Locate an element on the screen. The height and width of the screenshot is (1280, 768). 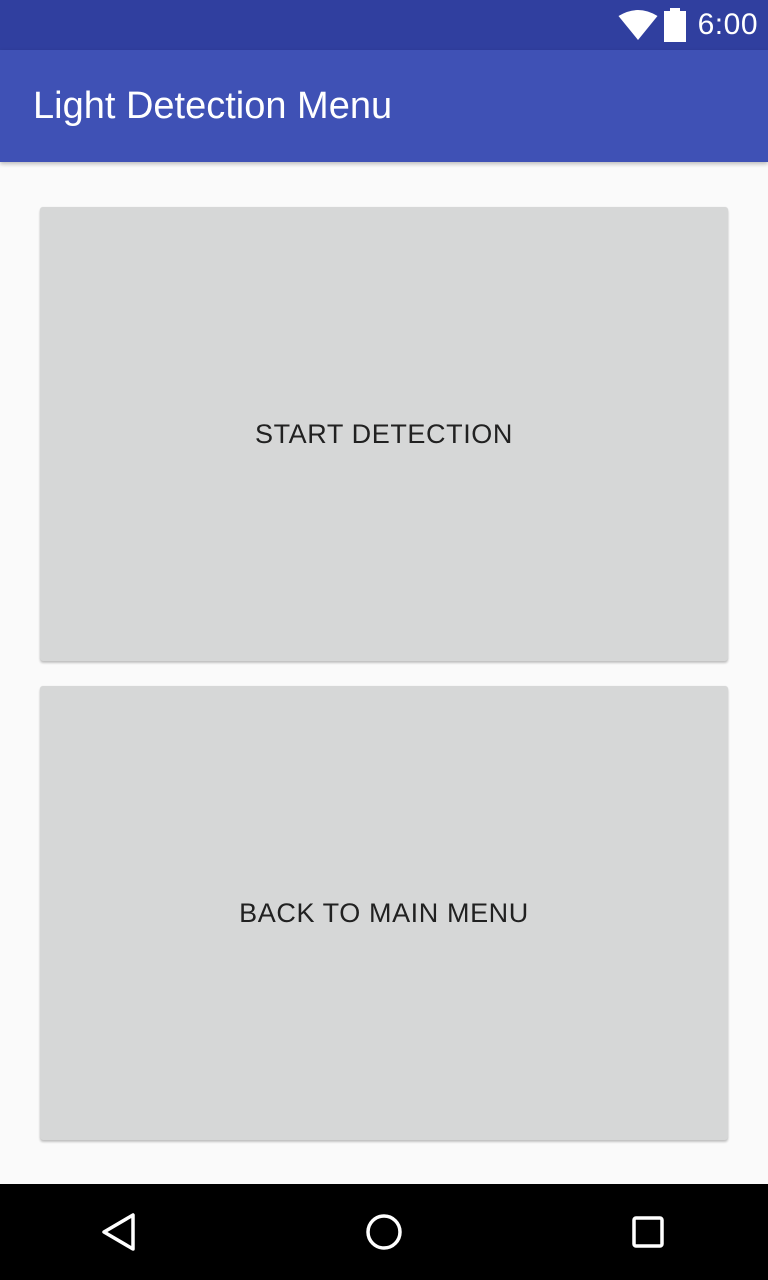
status-icons: 6:00 is located at coordinates (688, 25).